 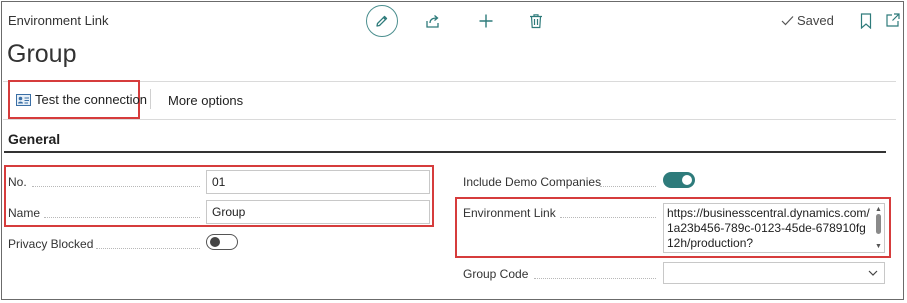 I want to click on no-input: 01, so click(x=318, y=182).